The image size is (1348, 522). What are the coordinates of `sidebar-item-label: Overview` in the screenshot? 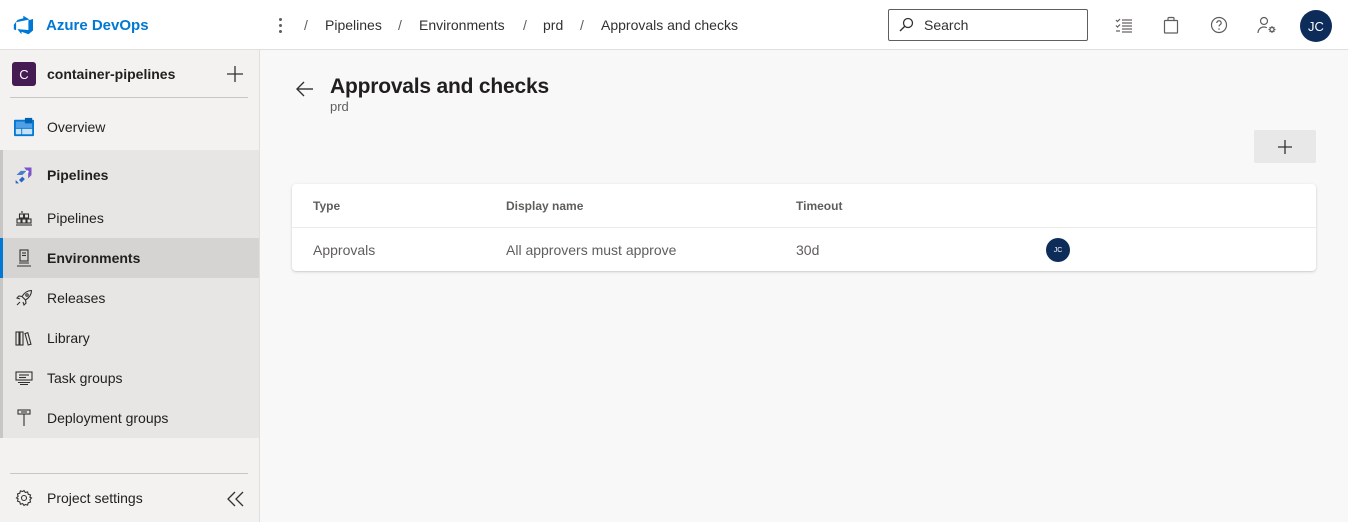 It's located at (76, 127).